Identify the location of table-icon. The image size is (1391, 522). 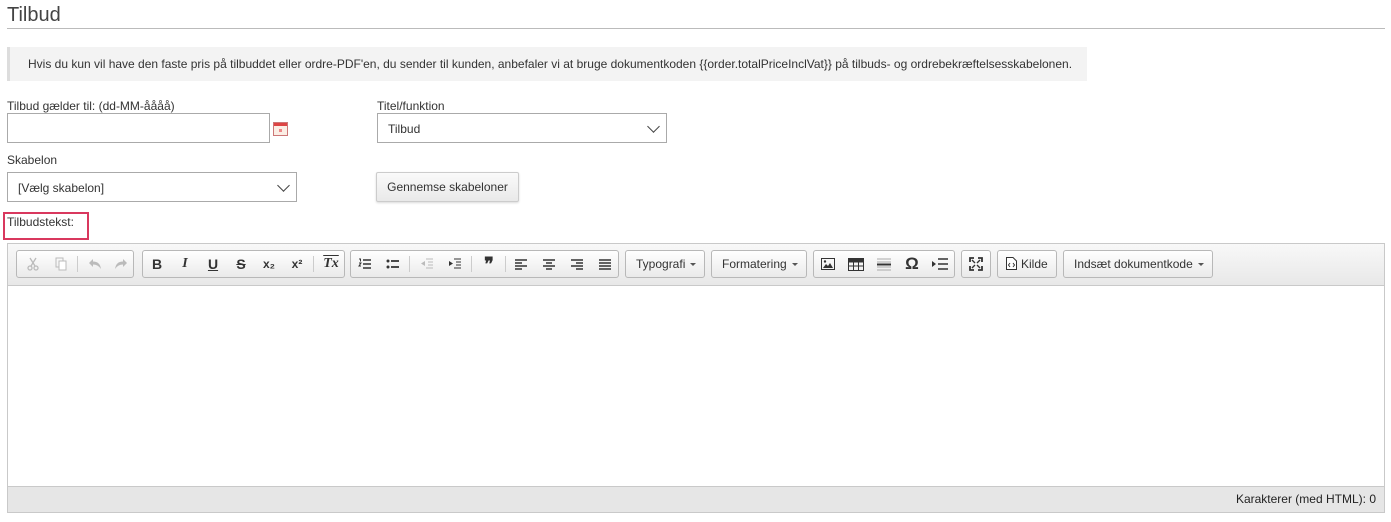
(856, 264).